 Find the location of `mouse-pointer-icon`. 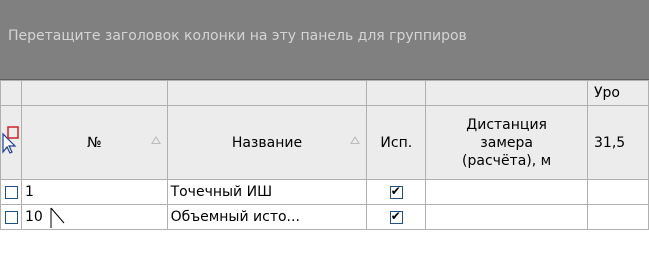

mouse-pointer-icon is located at coordinates (57, 217).